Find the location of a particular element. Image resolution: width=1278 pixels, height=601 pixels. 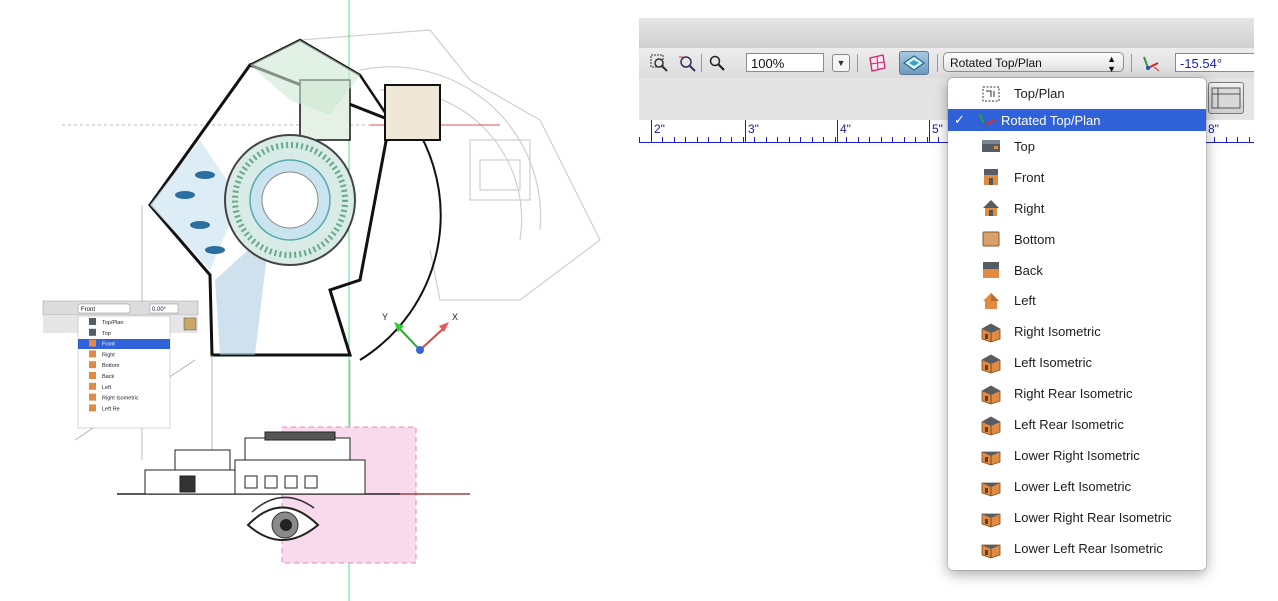

view-toolbar: 100% ▼ Rotated Top/Plan ▲ ▼ -15.54° is located at coordinates (946, 63).